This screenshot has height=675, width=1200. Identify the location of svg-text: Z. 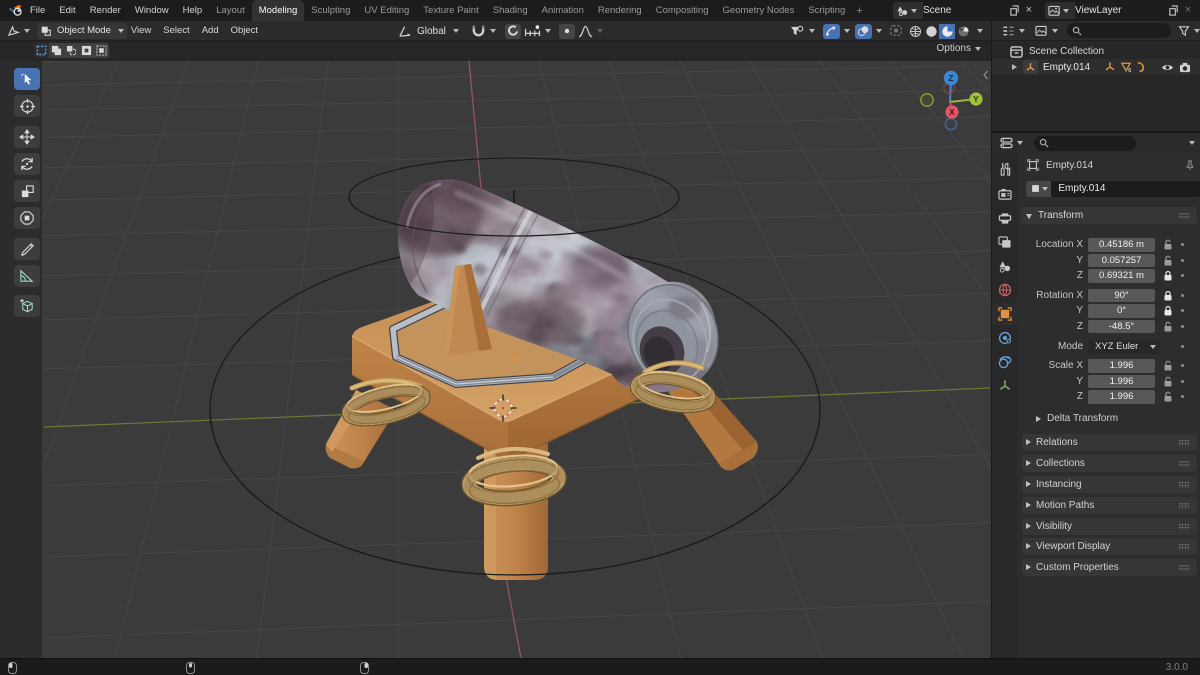
(950, 78).